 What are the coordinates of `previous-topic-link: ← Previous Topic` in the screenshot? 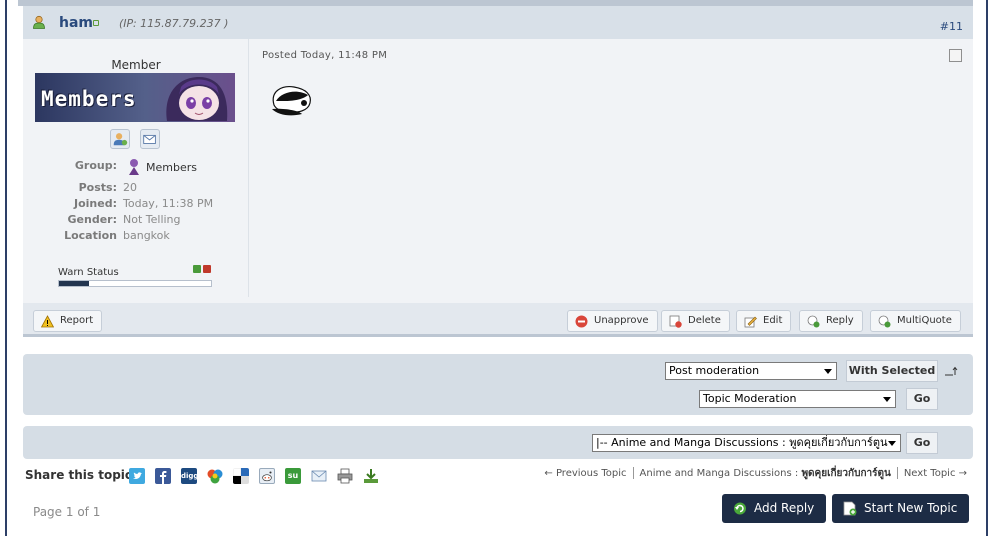 It's located at (585, 473).